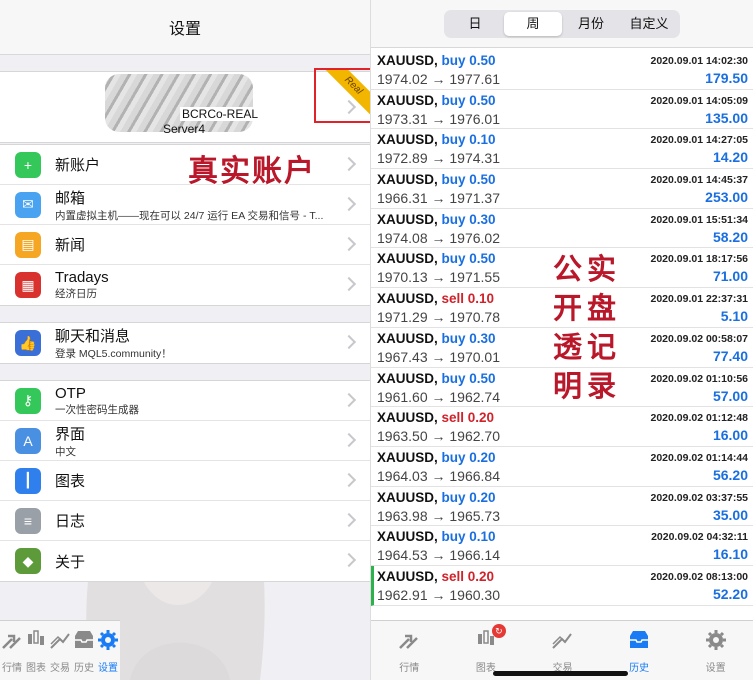  I want to click on overlay-caption: 真实账户, so click(252, 171).